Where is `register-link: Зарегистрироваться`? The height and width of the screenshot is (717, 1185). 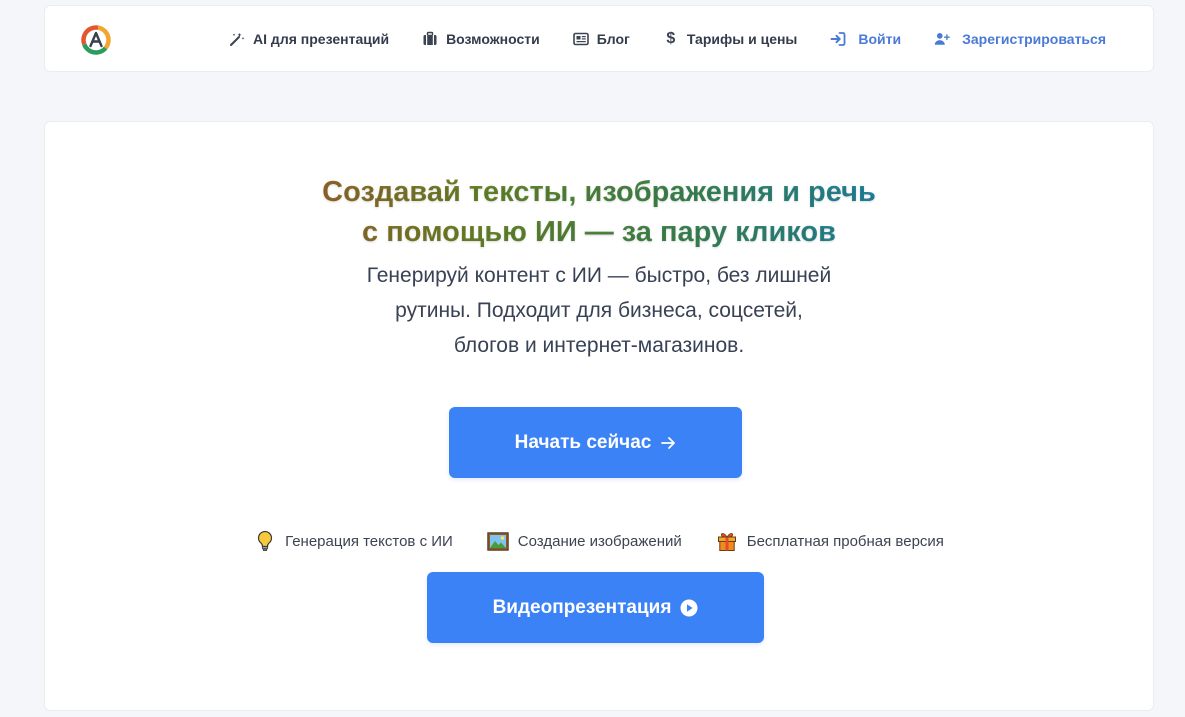 register-link: Зарегистрироваться is located at coordinates (1020, 39).